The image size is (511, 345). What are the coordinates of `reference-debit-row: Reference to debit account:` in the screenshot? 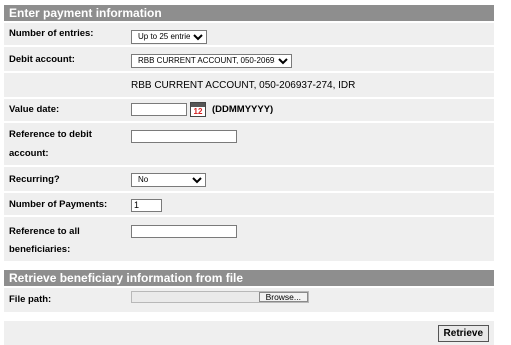 It's located at (249, 144).